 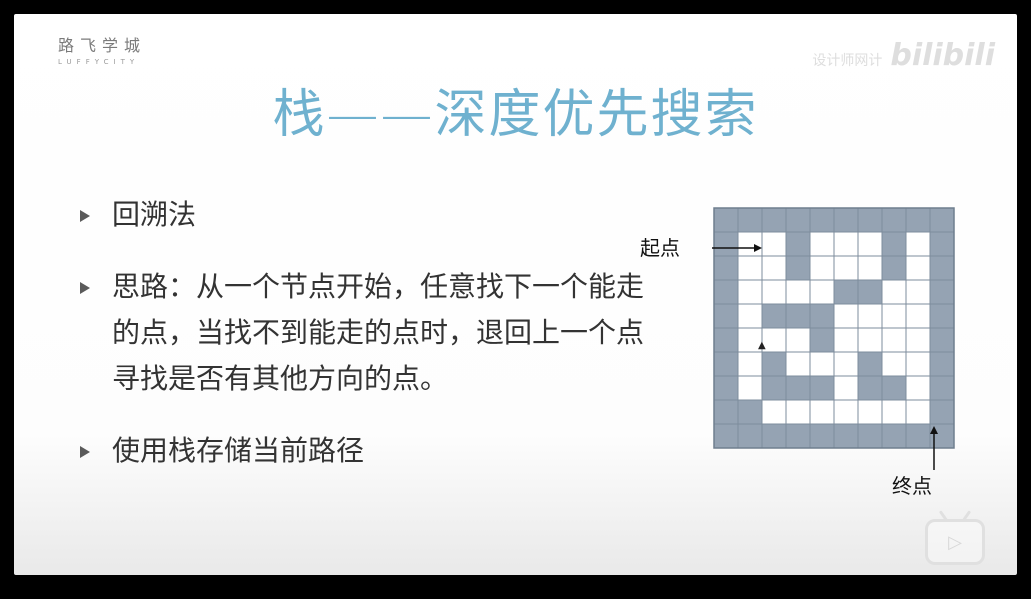 I want to click on bullet-item: 回溯法, so click(x=376, y=215).